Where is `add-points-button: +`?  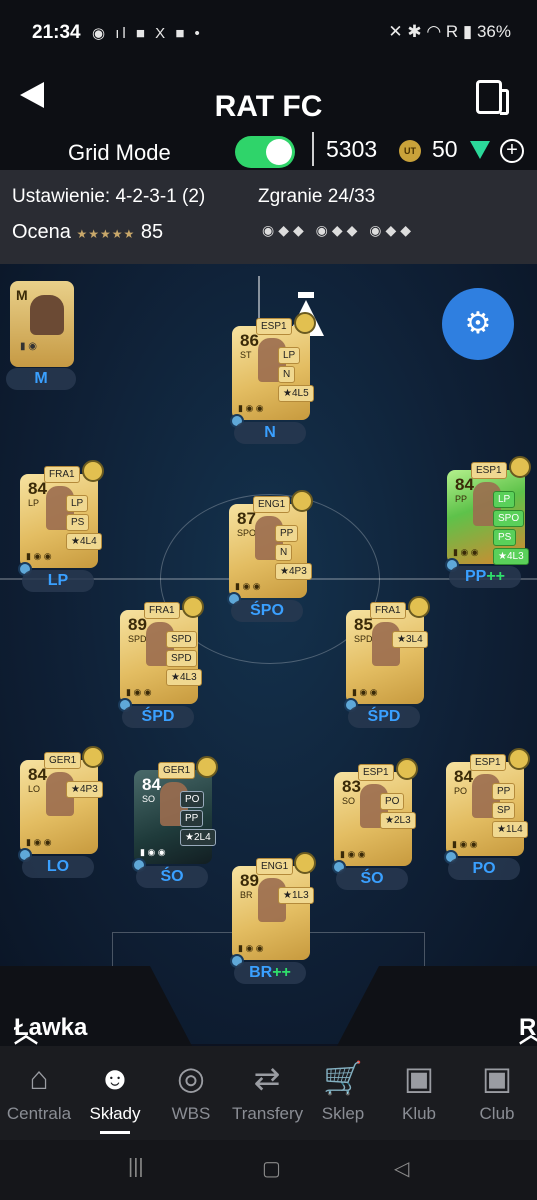
add-points-button: + is located at coordinates (512, 151).